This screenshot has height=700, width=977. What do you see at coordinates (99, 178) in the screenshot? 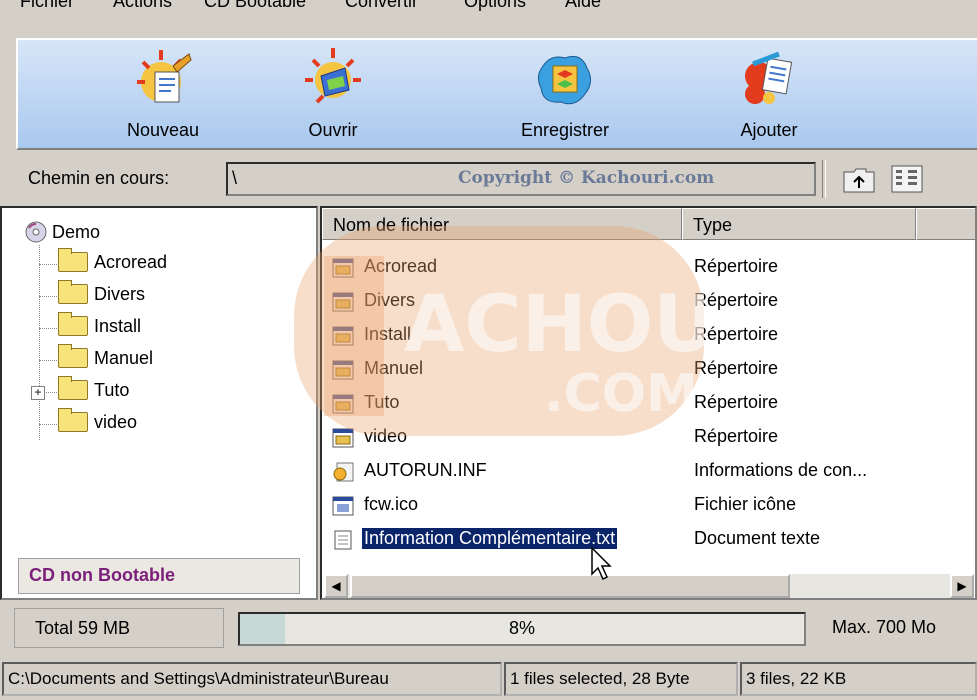
I see `path-label: Chemin en cours:` at bounding box center [99, 178].